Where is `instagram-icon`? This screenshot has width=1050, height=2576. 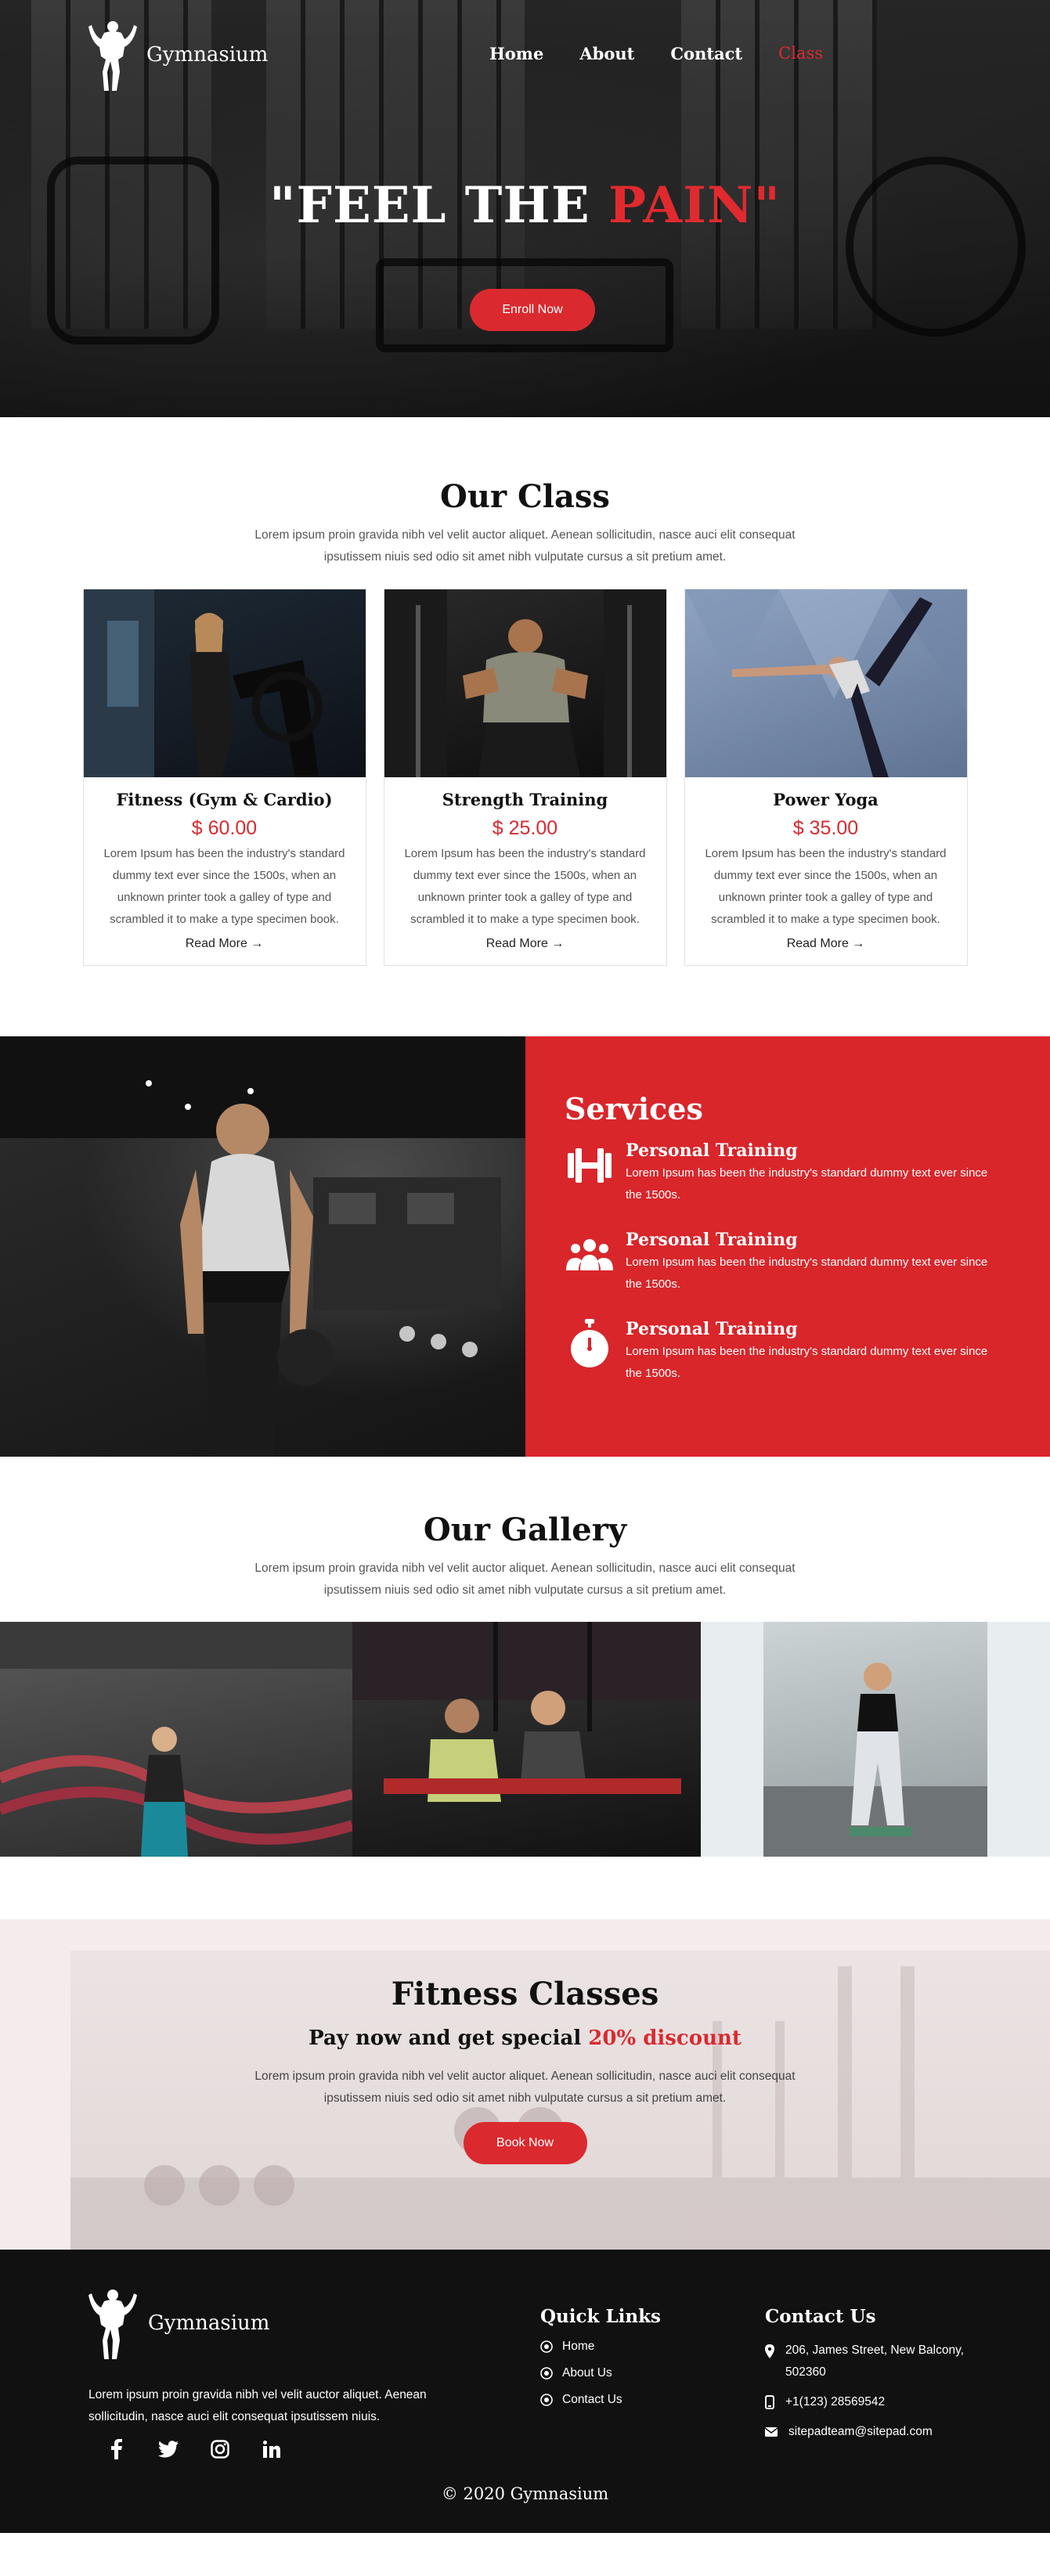 instagram-icon is located at coordinates (220, 2449).